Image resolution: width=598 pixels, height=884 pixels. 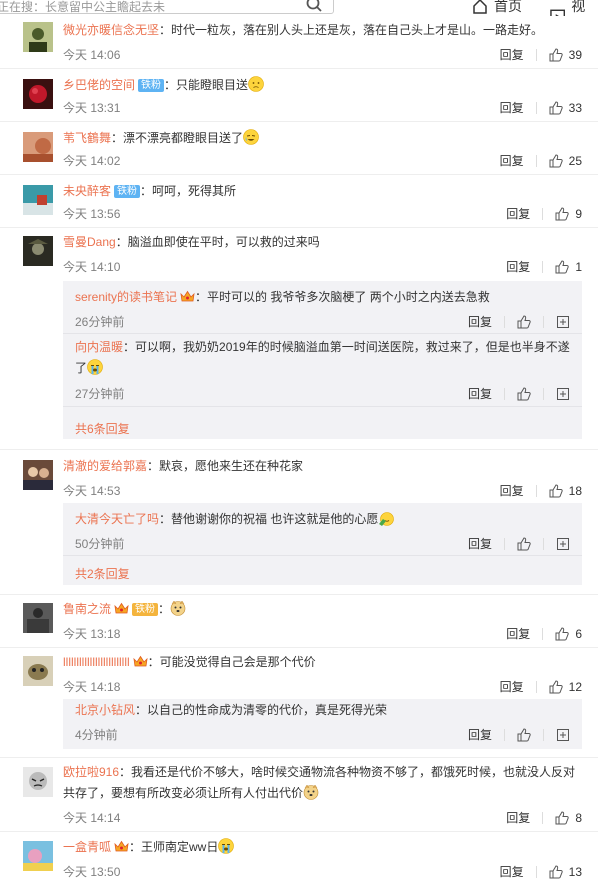 I want to click on username-link: 北京小钻风, so click(x=105, y=710).